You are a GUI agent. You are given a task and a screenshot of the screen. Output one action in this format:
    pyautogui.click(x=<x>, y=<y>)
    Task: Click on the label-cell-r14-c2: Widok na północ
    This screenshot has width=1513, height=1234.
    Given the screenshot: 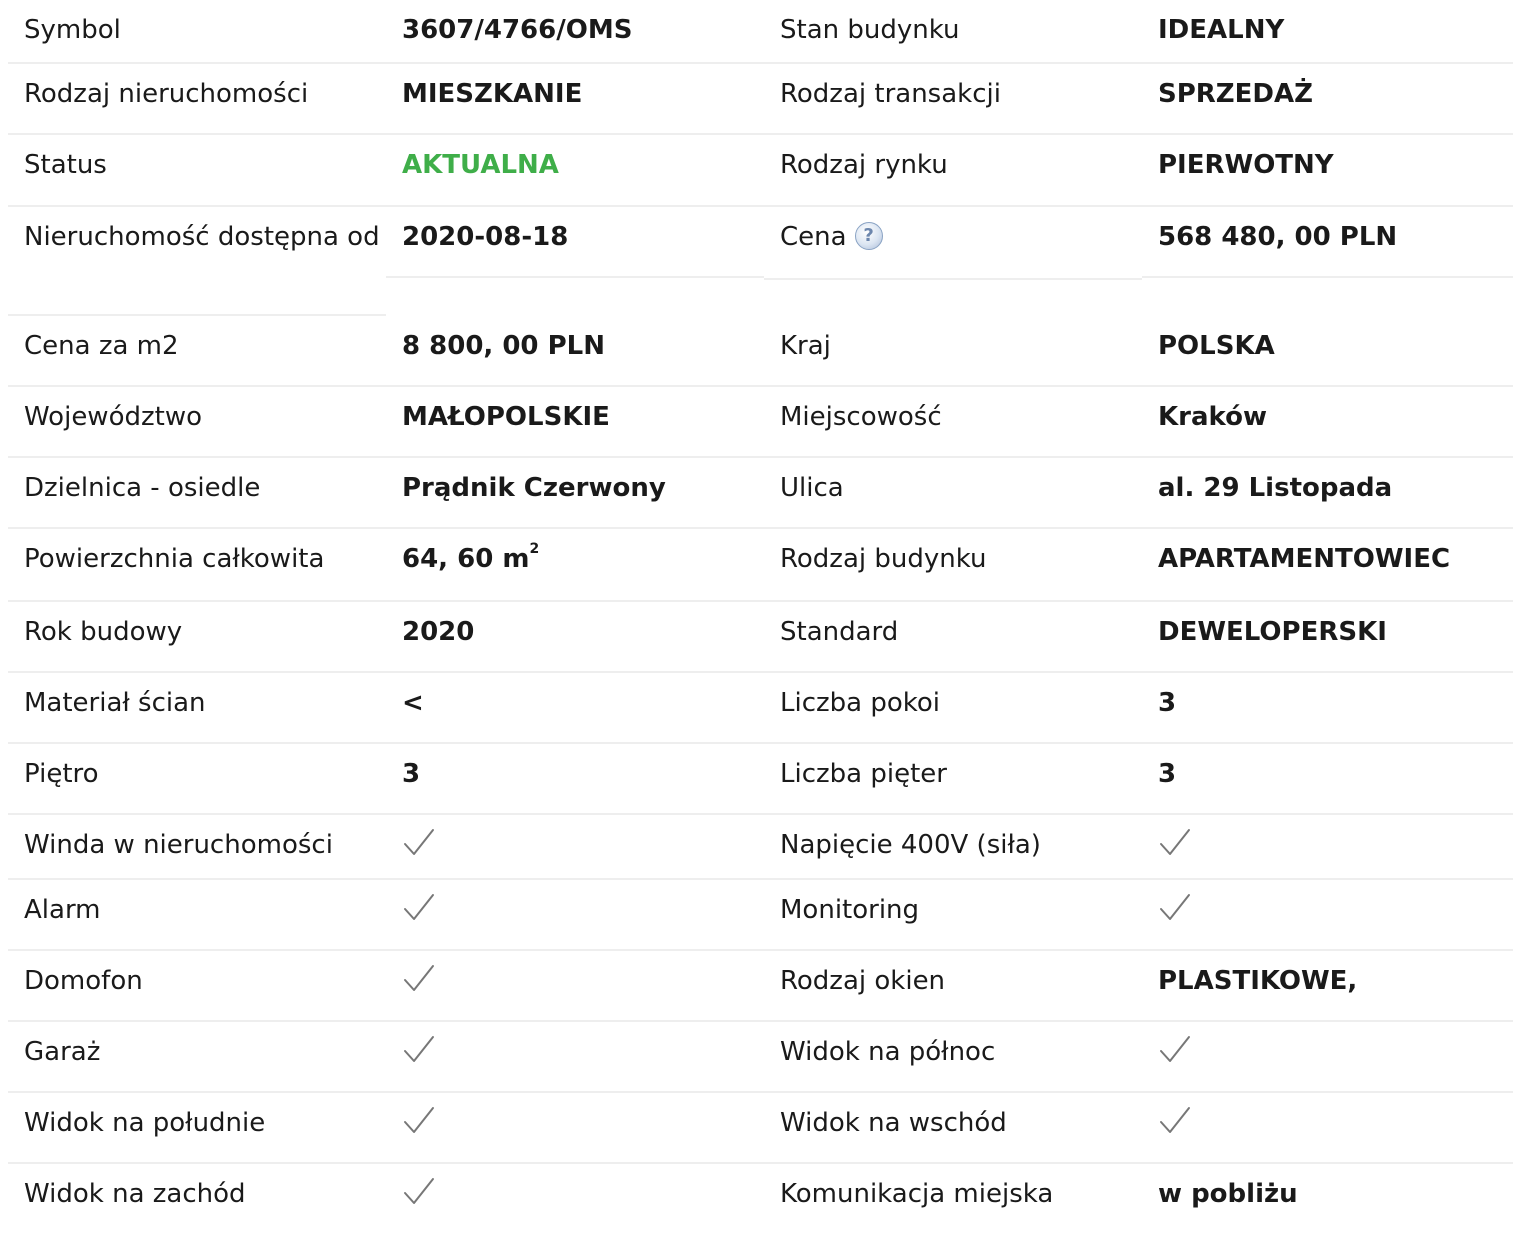 What is the action you would take?
    pyautogui.click(x=953, y=1057)
    